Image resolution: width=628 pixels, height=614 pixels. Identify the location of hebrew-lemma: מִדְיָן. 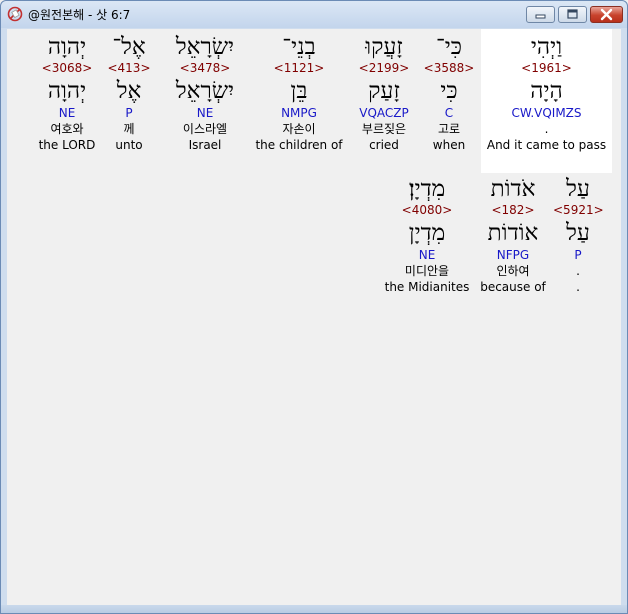
(427, 233).